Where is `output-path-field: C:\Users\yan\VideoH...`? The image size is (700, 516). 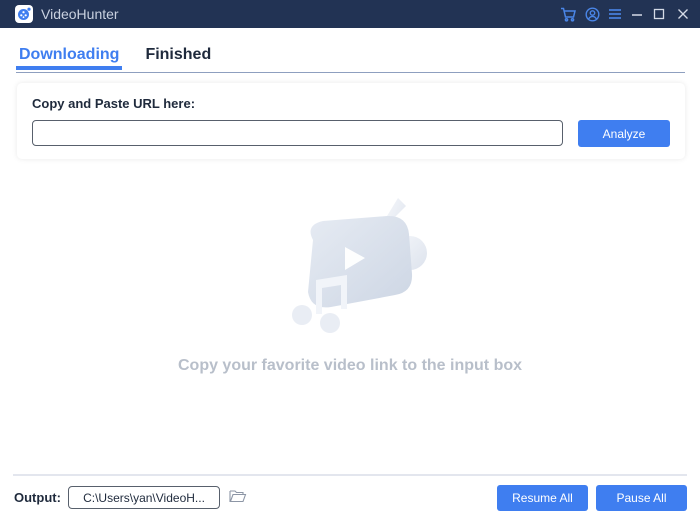 output-path-field: C:\Users\yan\VideoH... is located at coordinates (144, 497).